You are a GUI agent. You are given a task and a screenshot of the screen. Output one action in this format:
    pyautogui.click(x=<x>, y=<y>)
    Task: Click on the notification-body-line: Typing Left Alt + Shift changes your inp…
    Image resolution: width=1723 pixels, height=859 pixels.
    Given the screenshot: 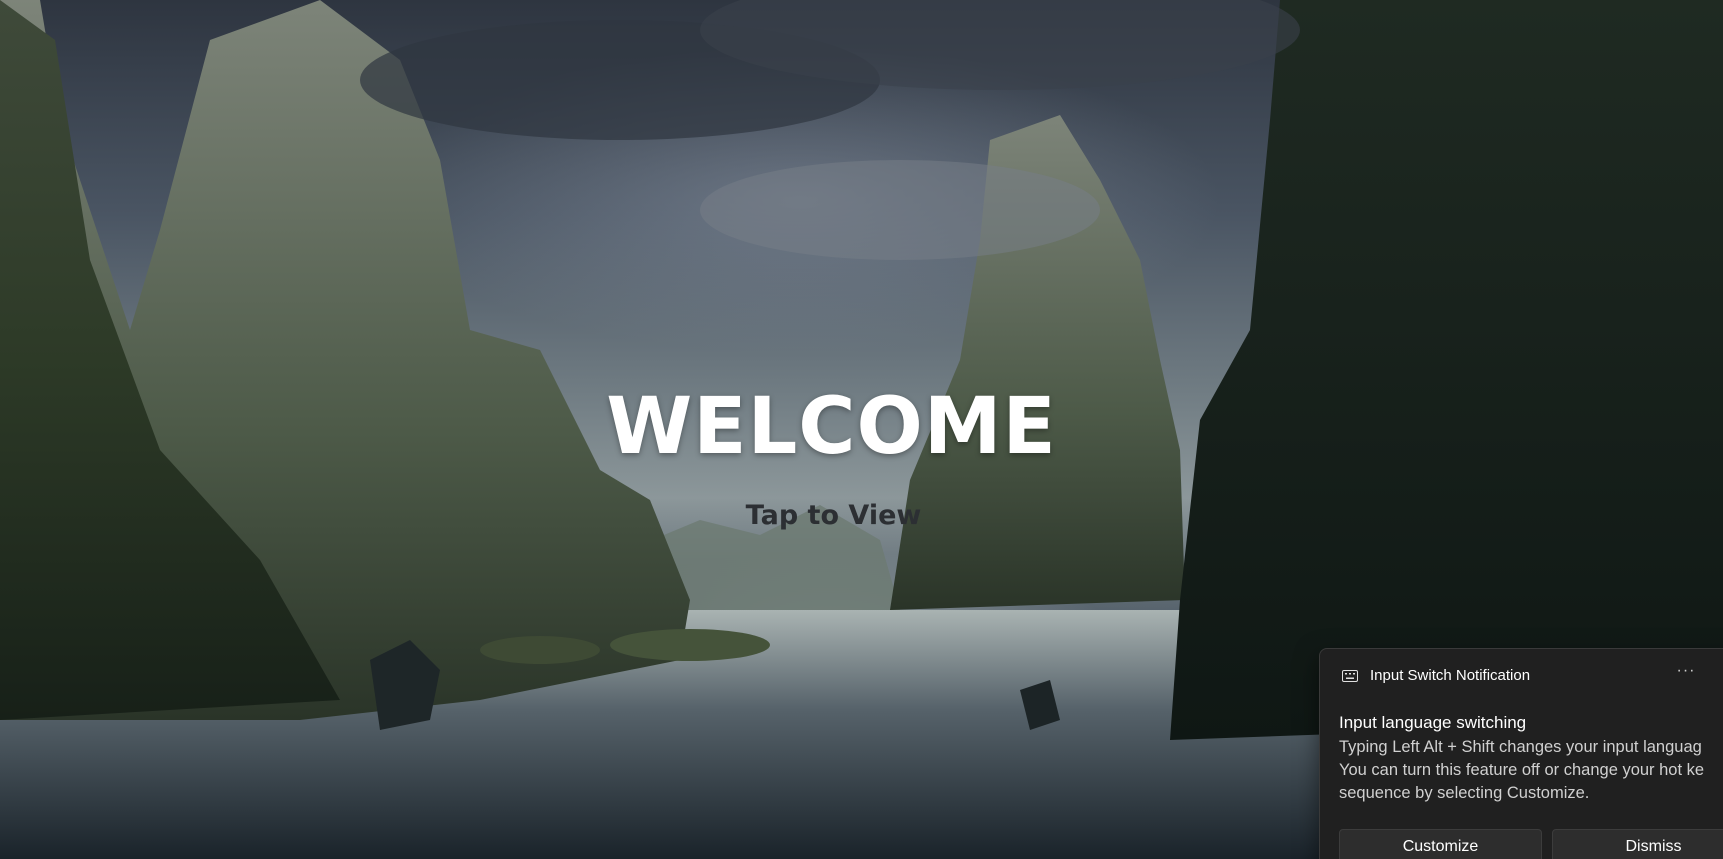 What is the action you would take?
    pyautogui.click(x=1520, y=747)
    